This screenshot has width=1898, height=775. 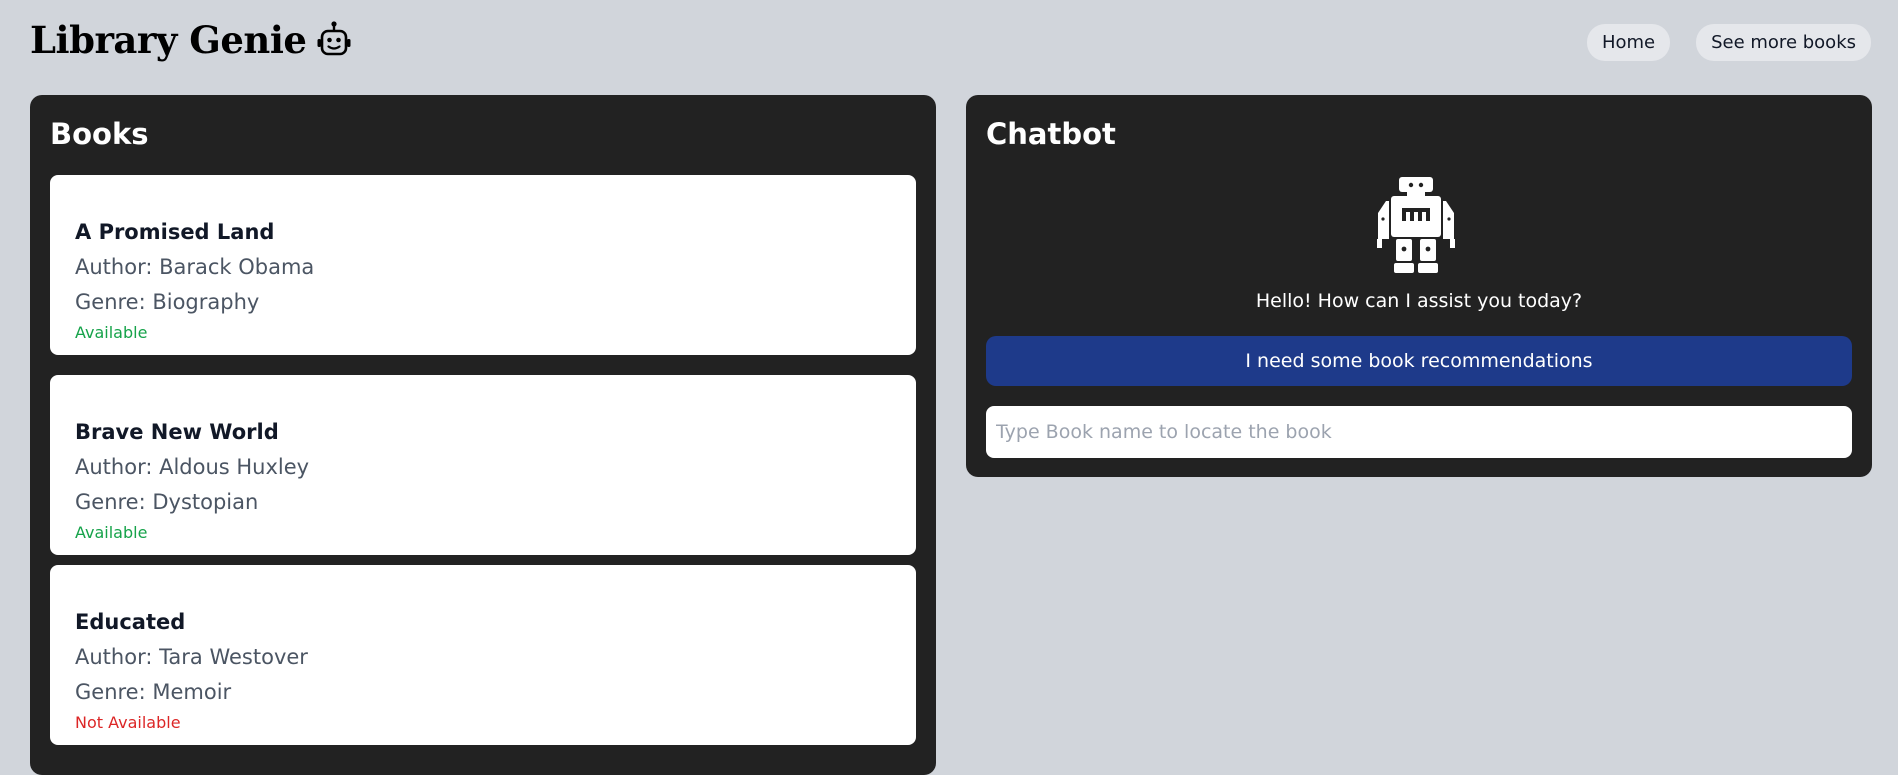 I want to click on book-title: Brave New World, so click(x=177, y=432).